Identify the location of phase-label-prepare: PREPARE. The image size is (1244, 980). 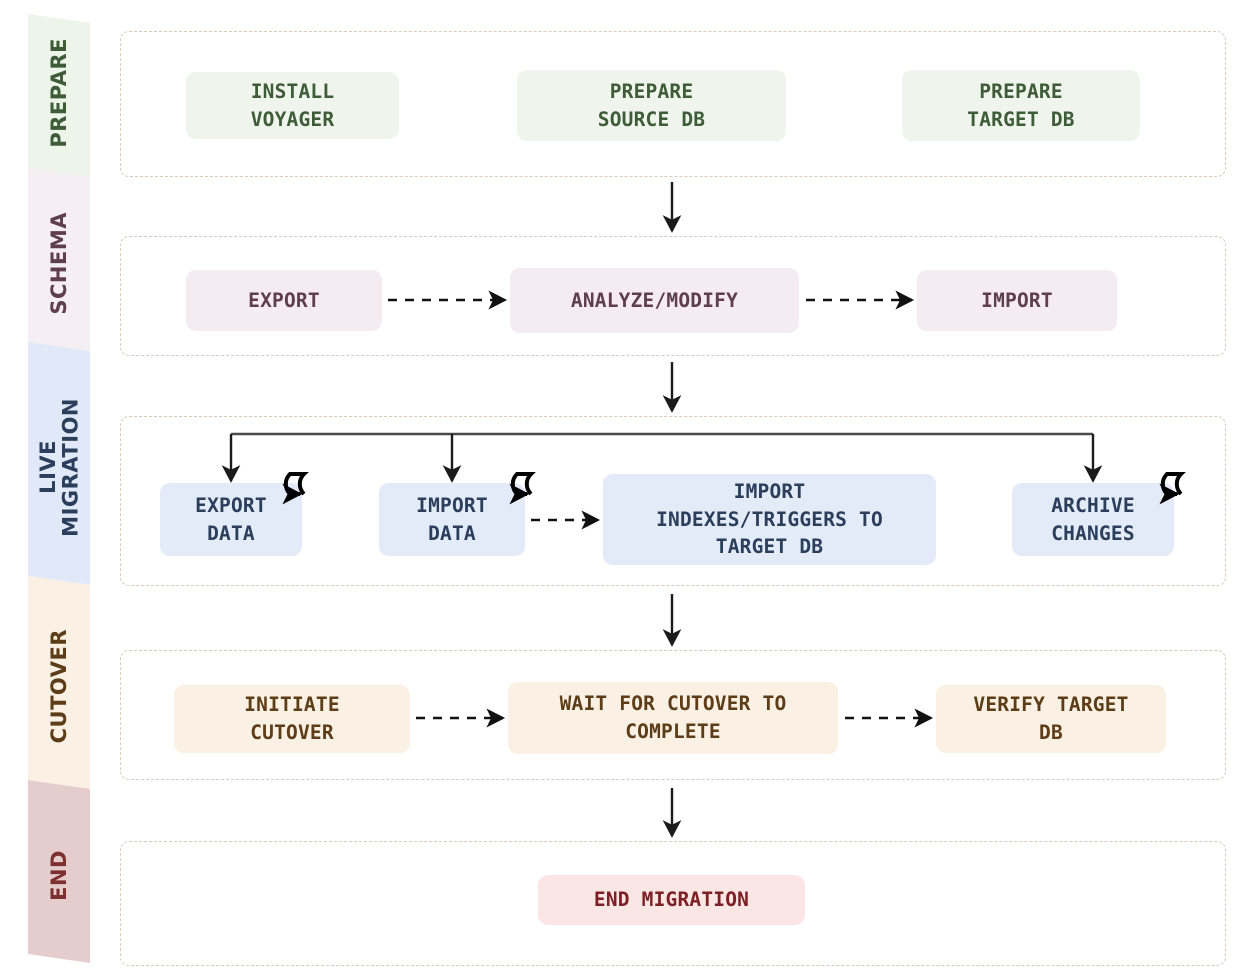
(58, 93).